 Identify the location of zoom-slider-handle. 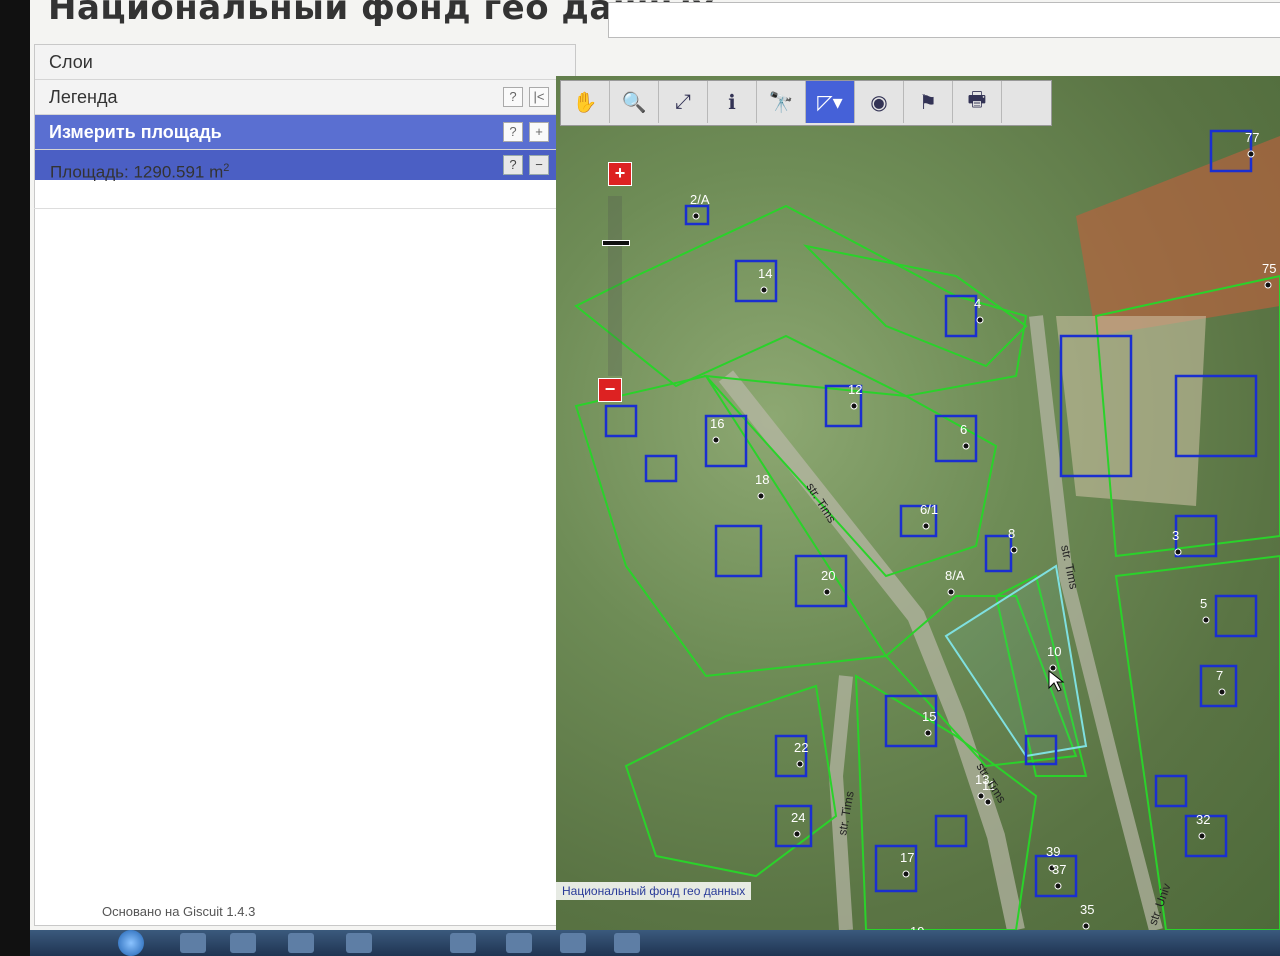
(616, 243).